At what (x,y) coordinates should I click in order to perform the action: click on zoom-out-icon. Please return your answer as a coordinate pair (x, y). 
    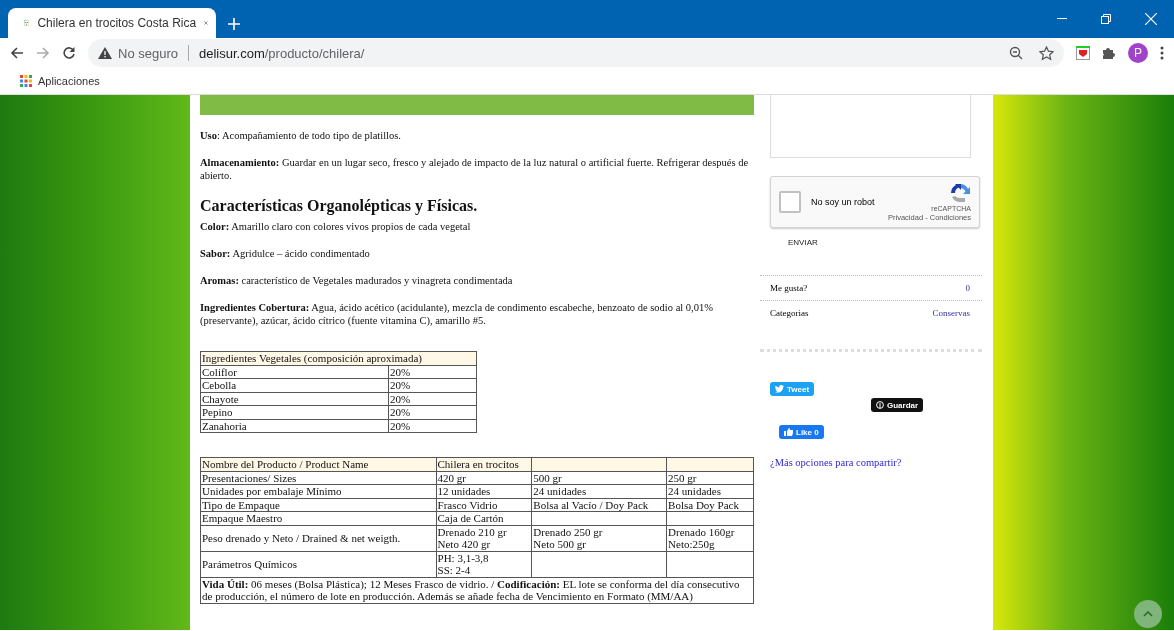
    Looking at the image, I should click on (1016, 53).